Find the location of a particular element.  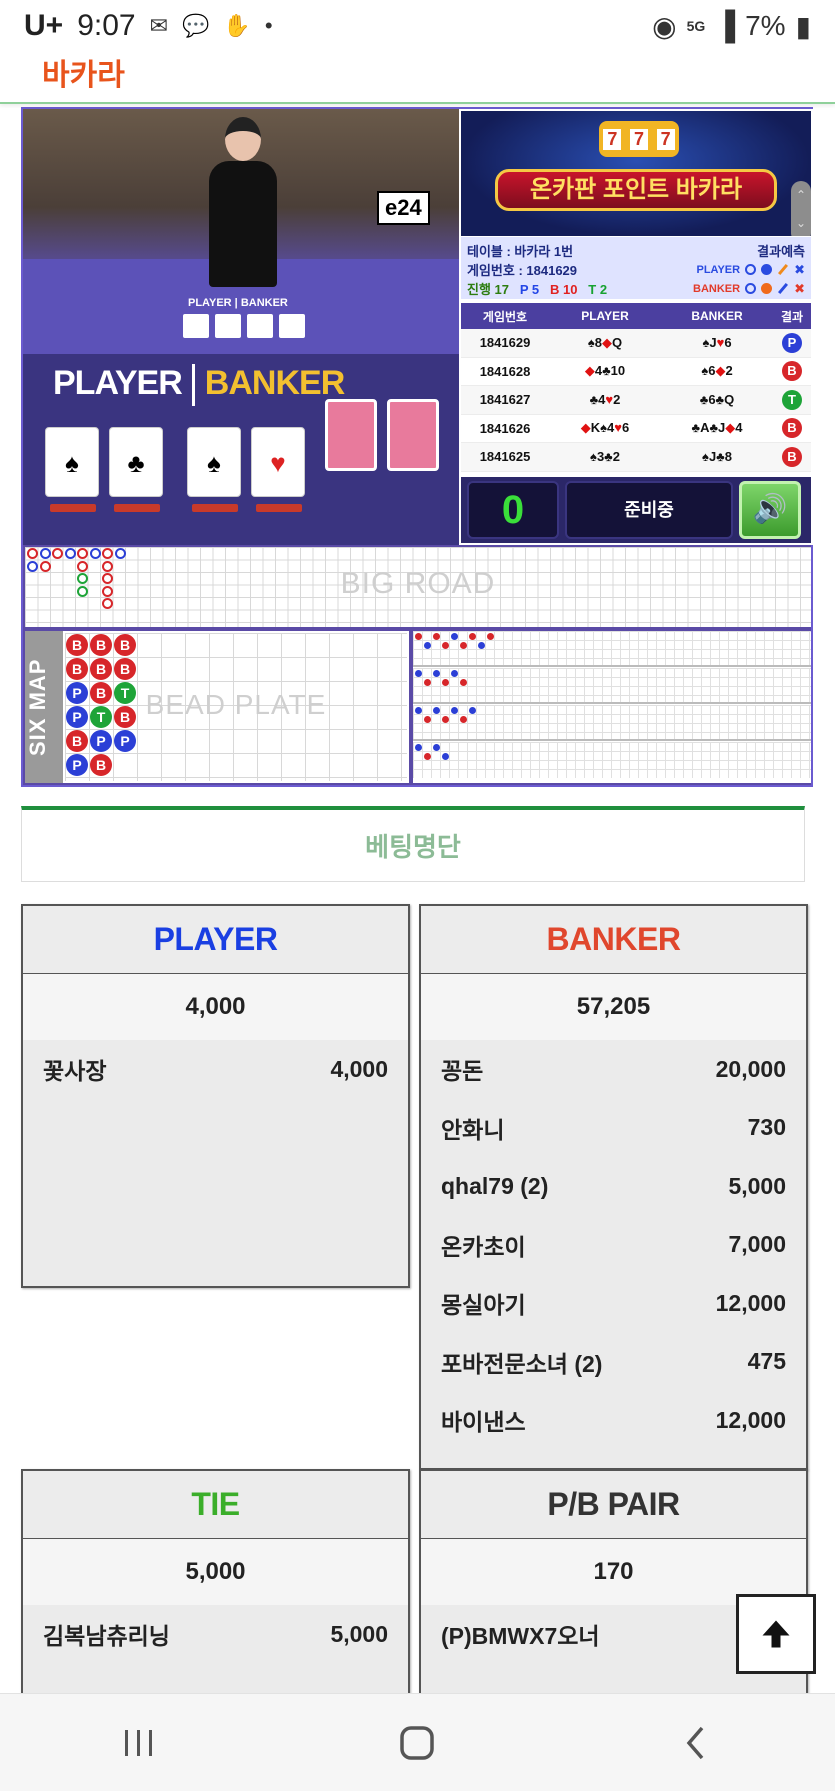

dealer-head is located at coordinates (243, 139).